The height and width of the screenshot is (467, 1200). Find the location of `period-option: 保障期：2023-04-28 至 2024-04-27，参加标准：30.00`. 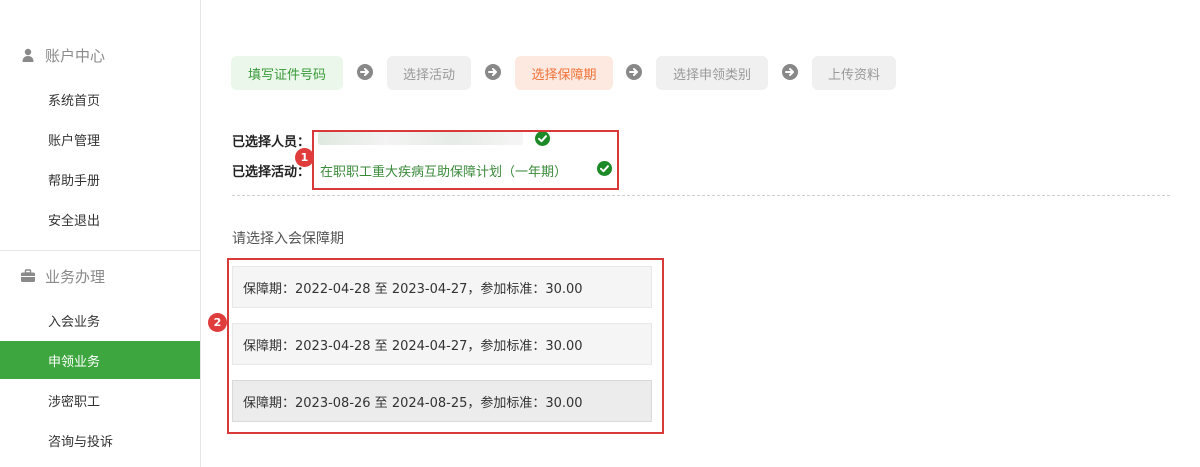

period-option: 保障期：2023-04-28 至 2024-04-27，参加标准：30.00 is located at coordinates (442, 344).